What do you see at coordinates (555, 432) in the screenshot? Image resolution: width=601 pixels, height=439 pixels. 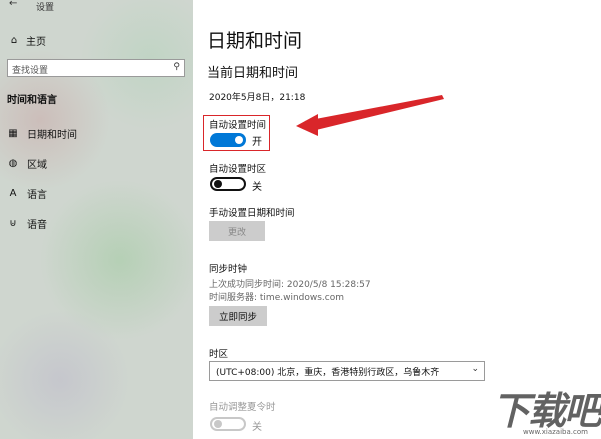 I see `watermark-url: www.xiazaiba.com` at bounding box center [555, 432].